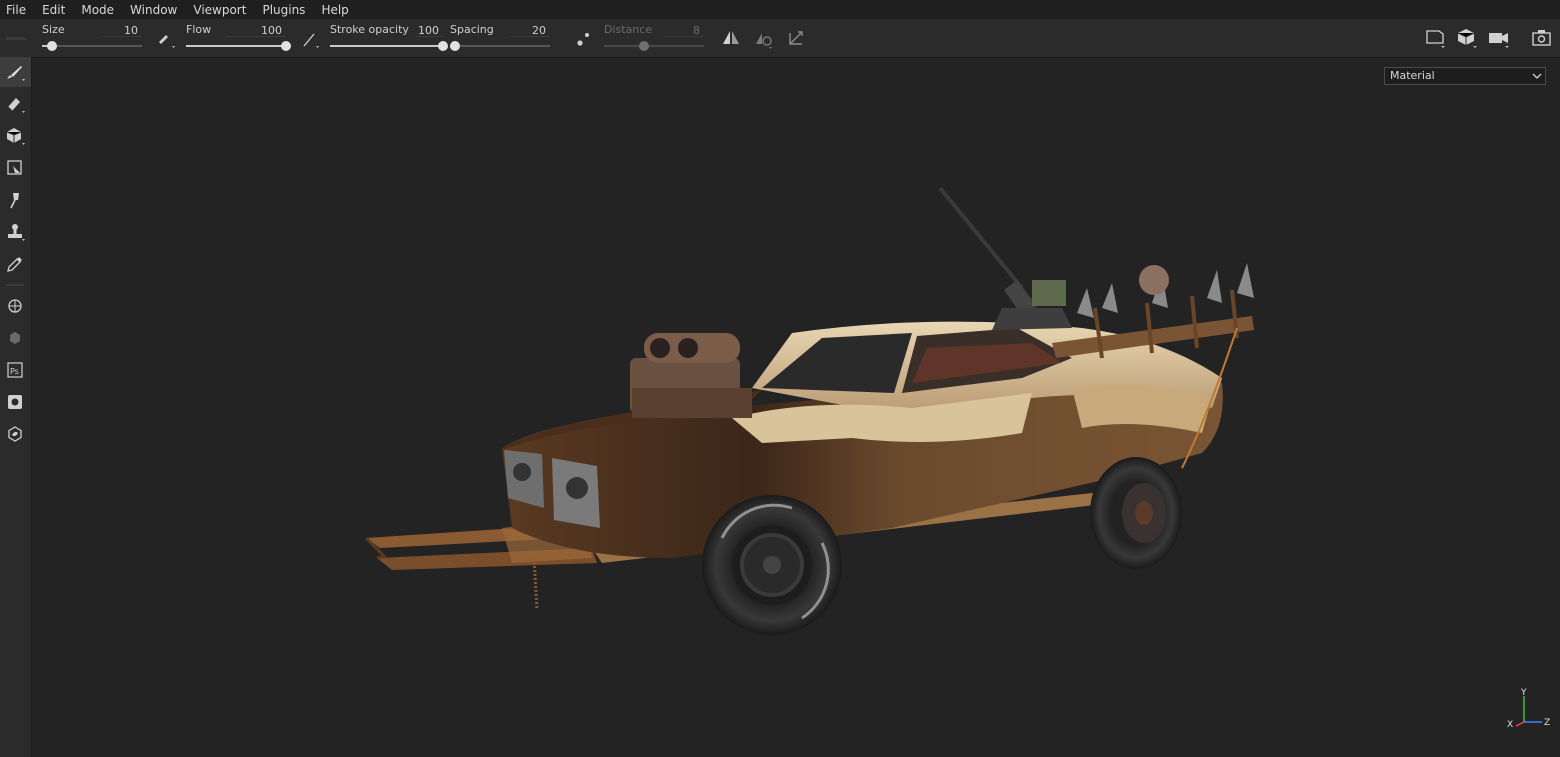  I want to click on smudge-tool, so click(15, 200).